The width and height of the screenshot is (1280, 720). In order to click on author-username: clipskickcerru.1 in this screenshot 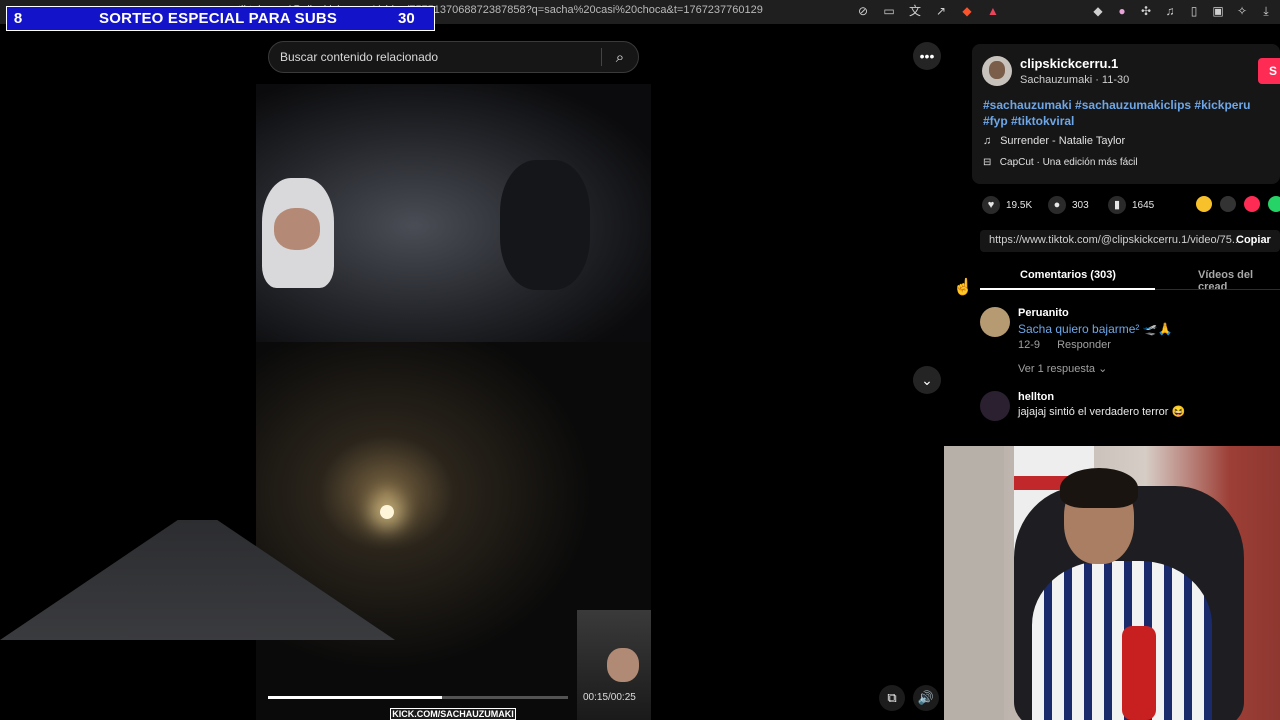, I will do `click(1069, 63)`.